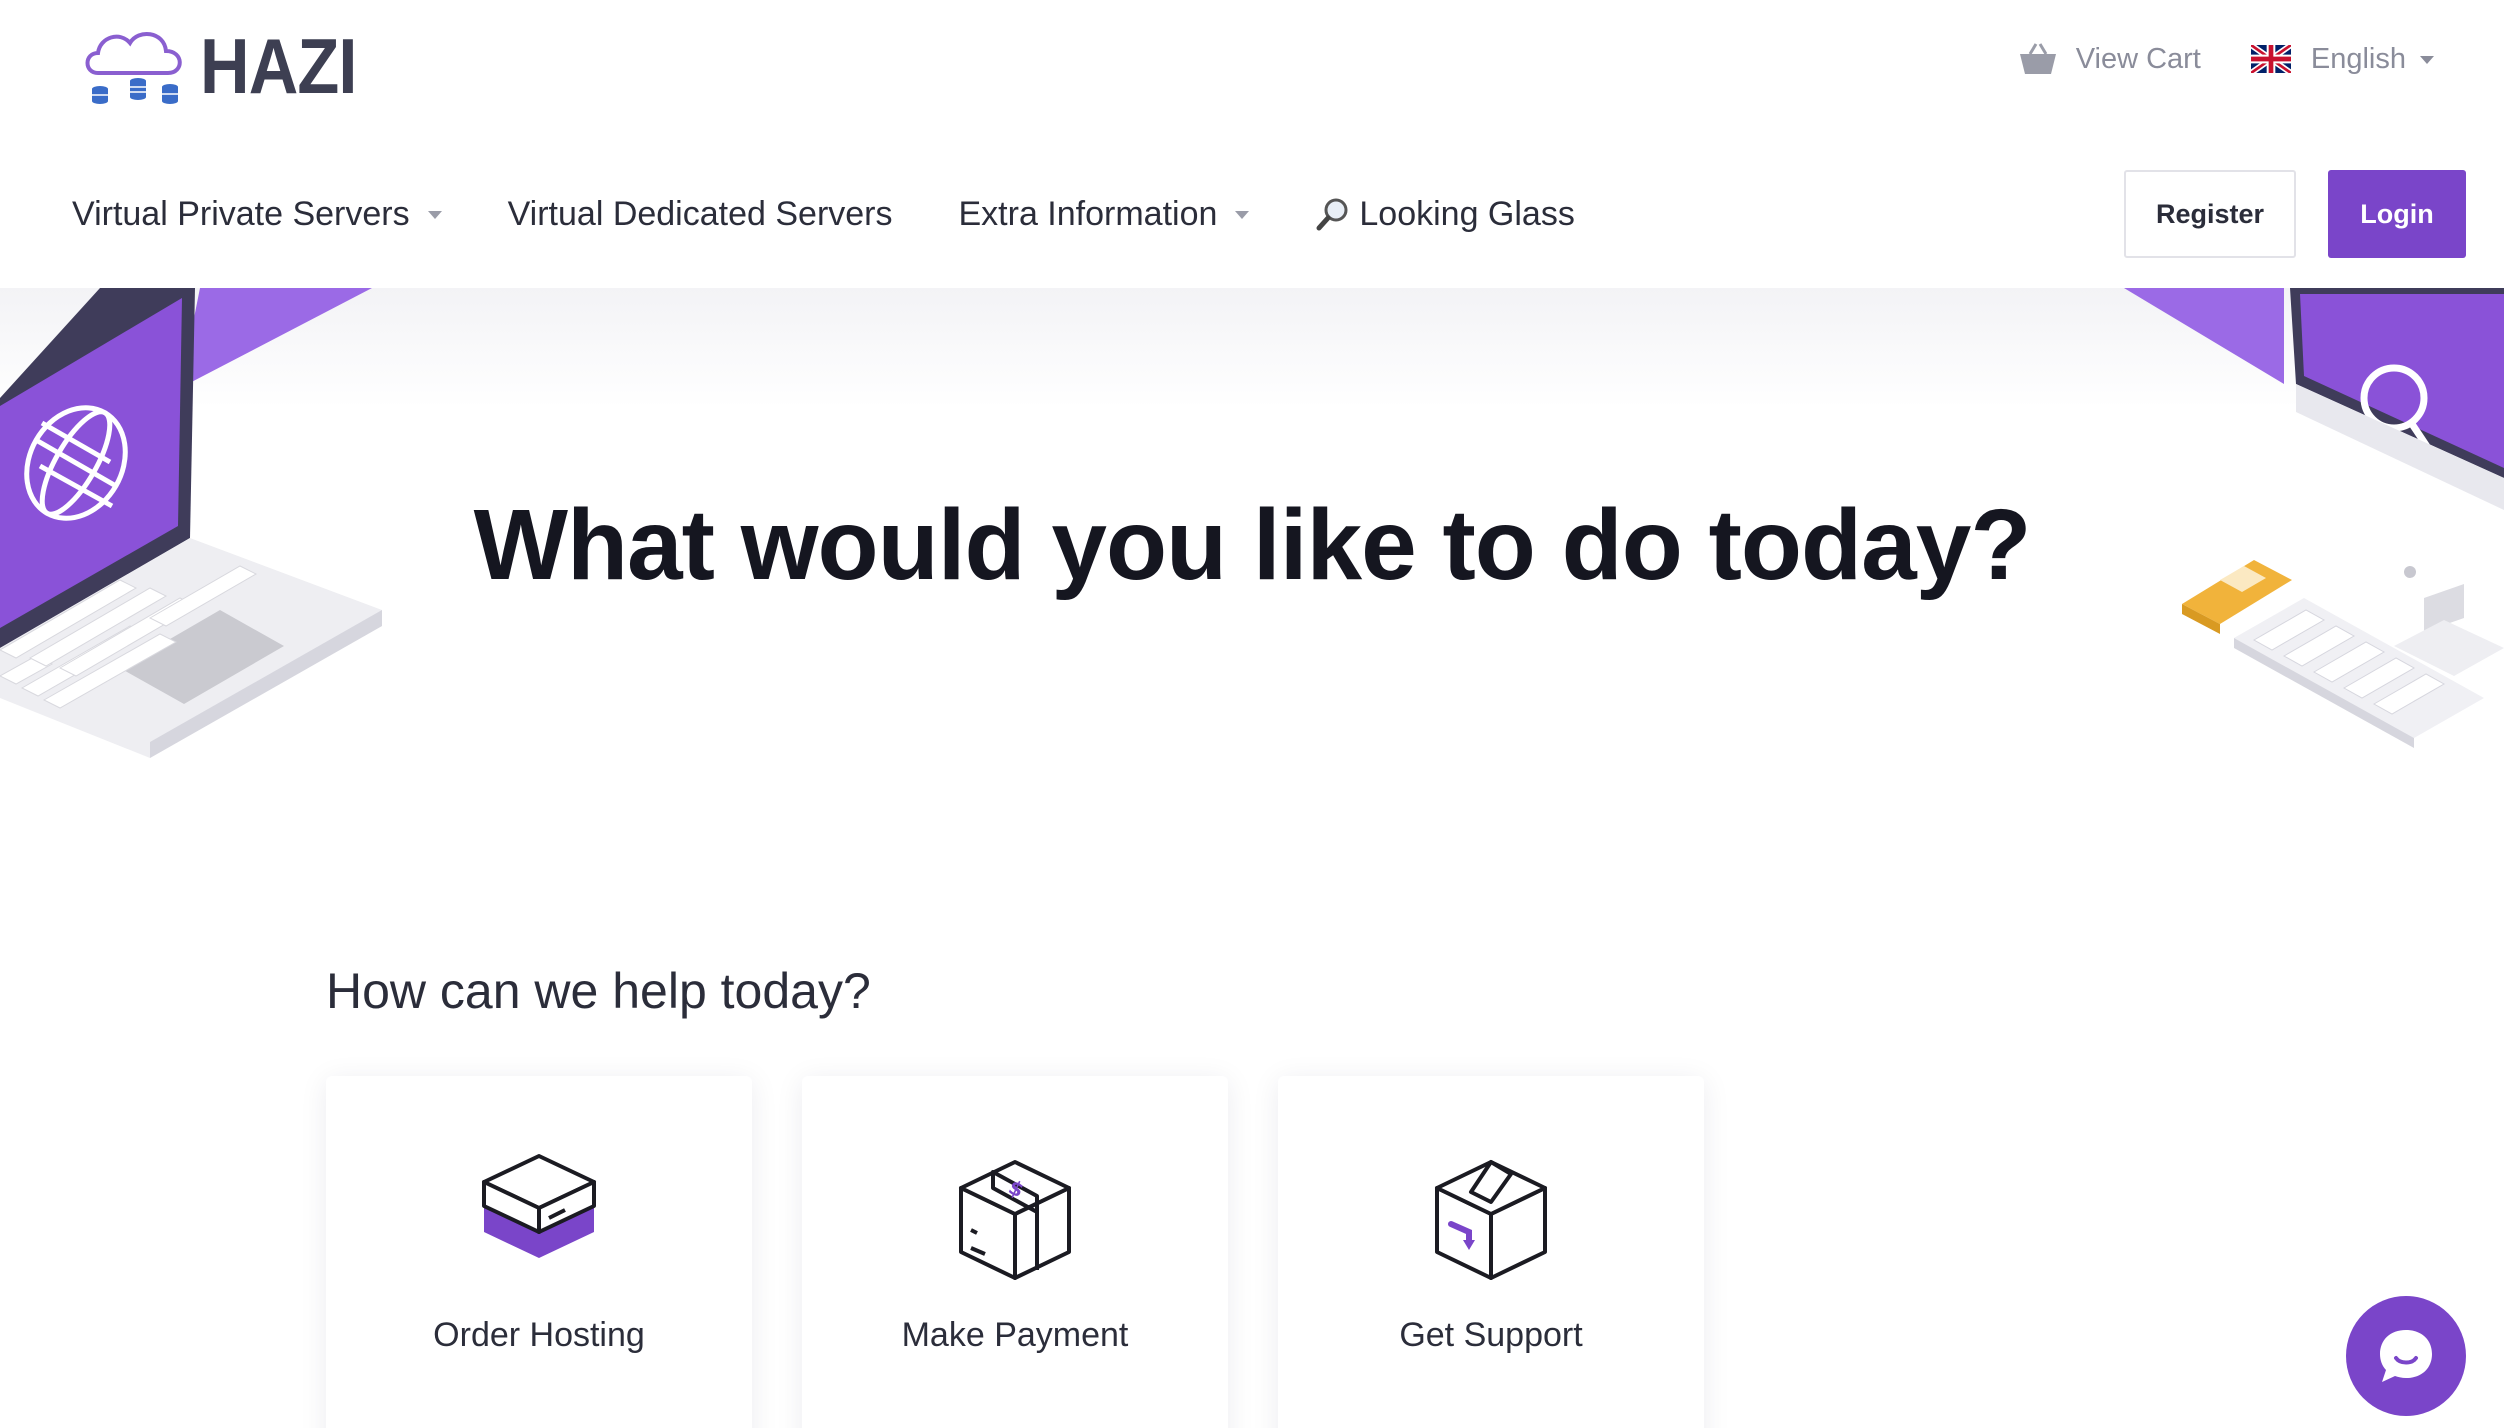 This screenshot has width=2504, height=1428. Describe the element at coordinates (133, 68) in the screenshot. I see `cloud-database-icon` at that location.